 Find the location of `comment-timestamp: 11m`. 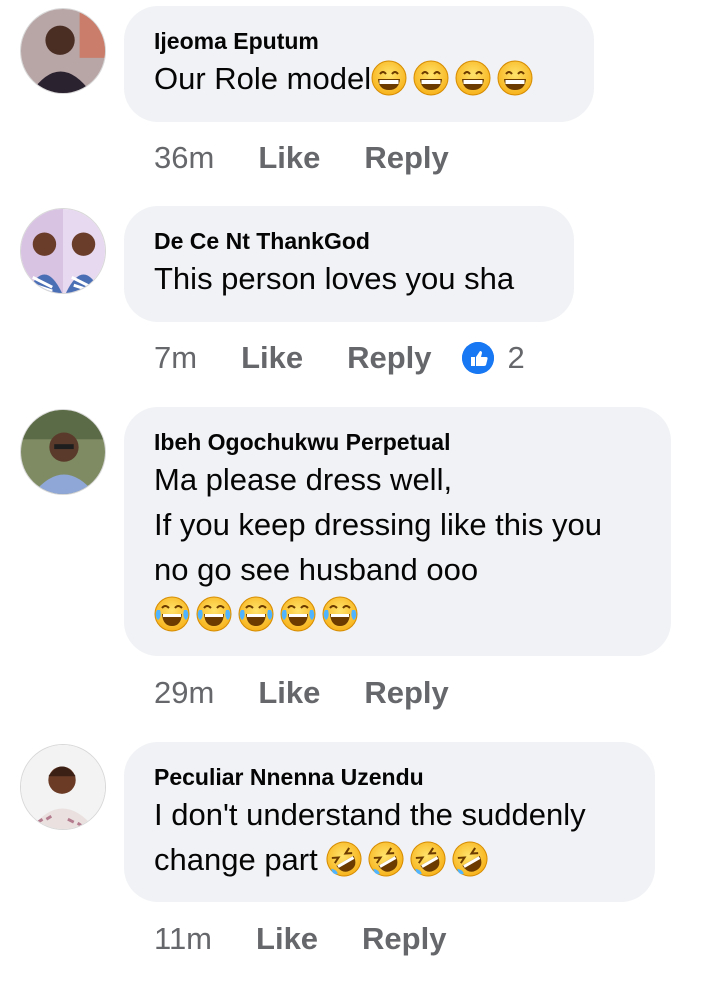

comment-timestamp: 11m is located at coordinates (183, 938).